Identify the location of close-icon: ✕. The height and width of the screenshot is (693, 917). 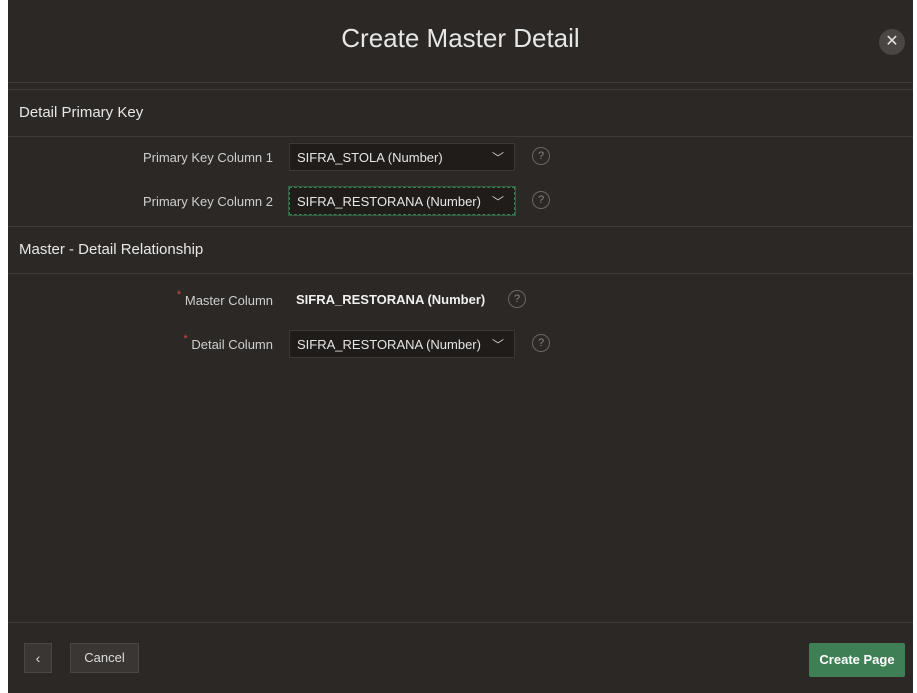
(892, 41).